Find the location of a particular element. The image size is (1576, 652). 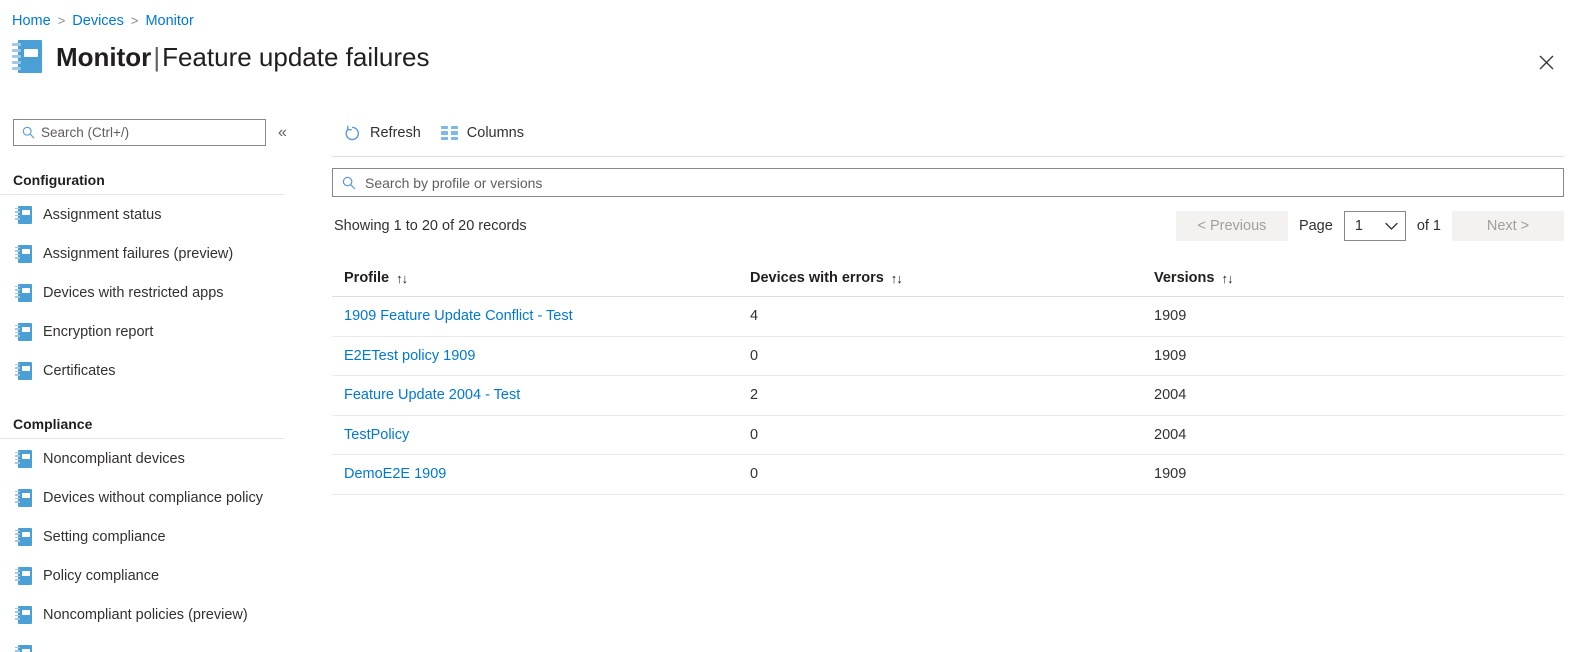

sidebar-item-label: Devices without compliance policy is located at coordinates (153, 497).